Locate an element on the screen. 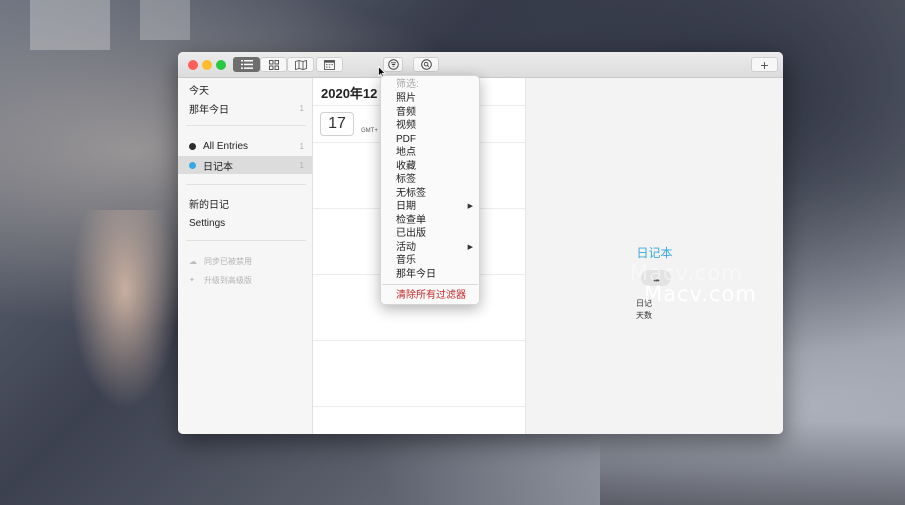 The image size is (905, 505). map-view-icon is located at coordinates (300, 64).